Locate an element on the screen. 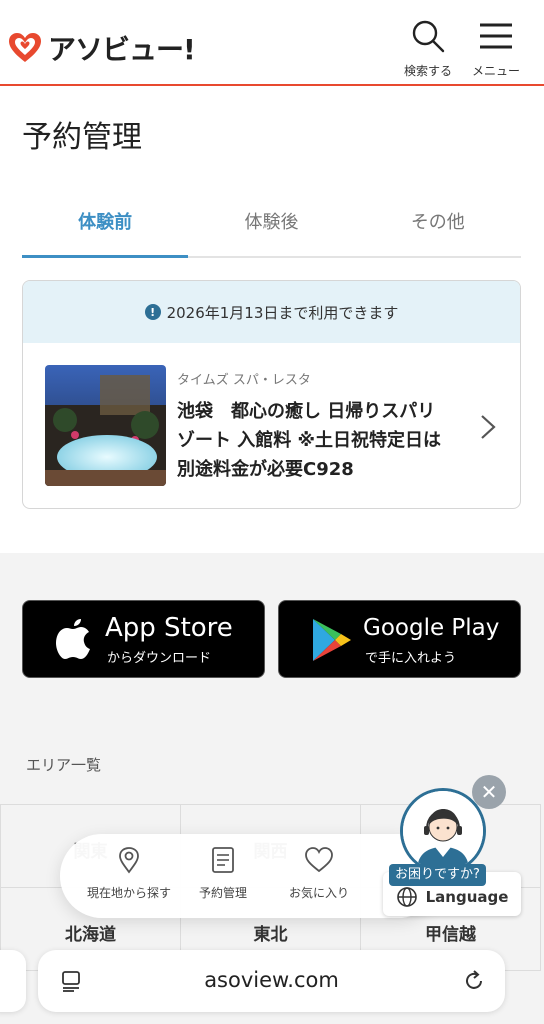  app-store-button: App Store からダウンロード is located at coordinates (143, 639).